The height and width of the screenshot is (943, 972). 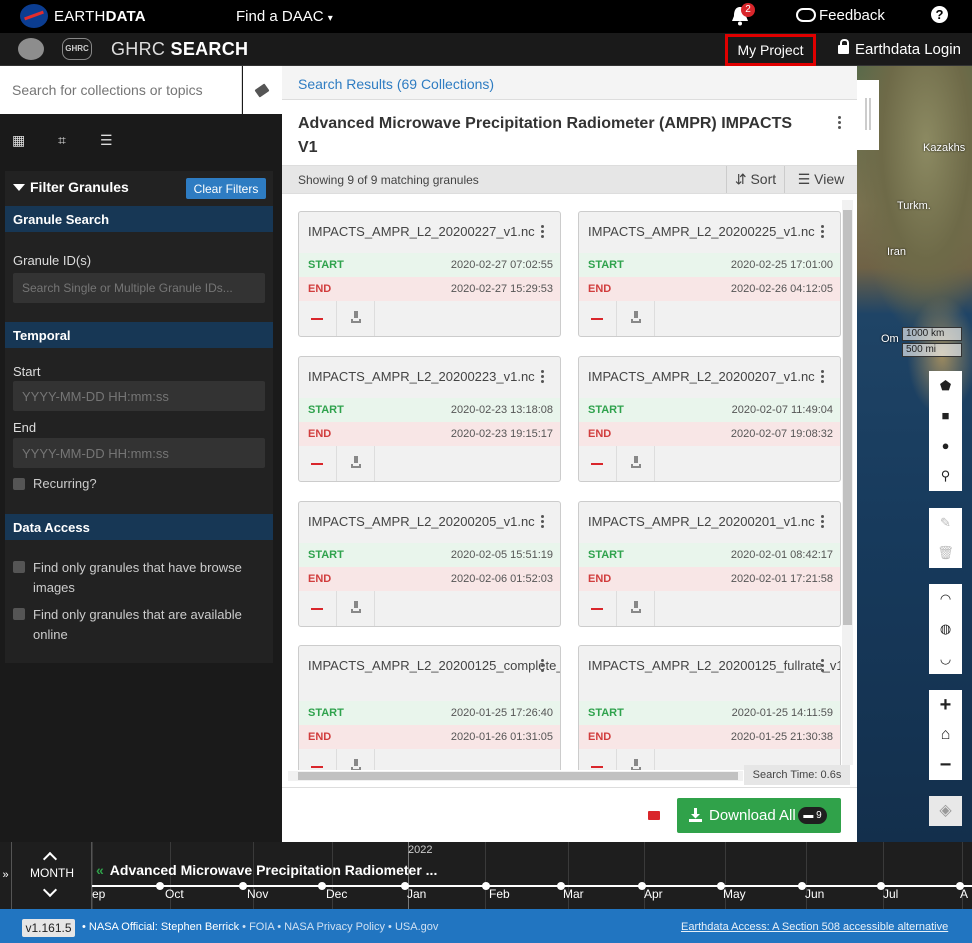 What do you see at coordinates (840, 123) in the screenshot?
I see `collection-menu-icon` at bounding box center [840, 123].